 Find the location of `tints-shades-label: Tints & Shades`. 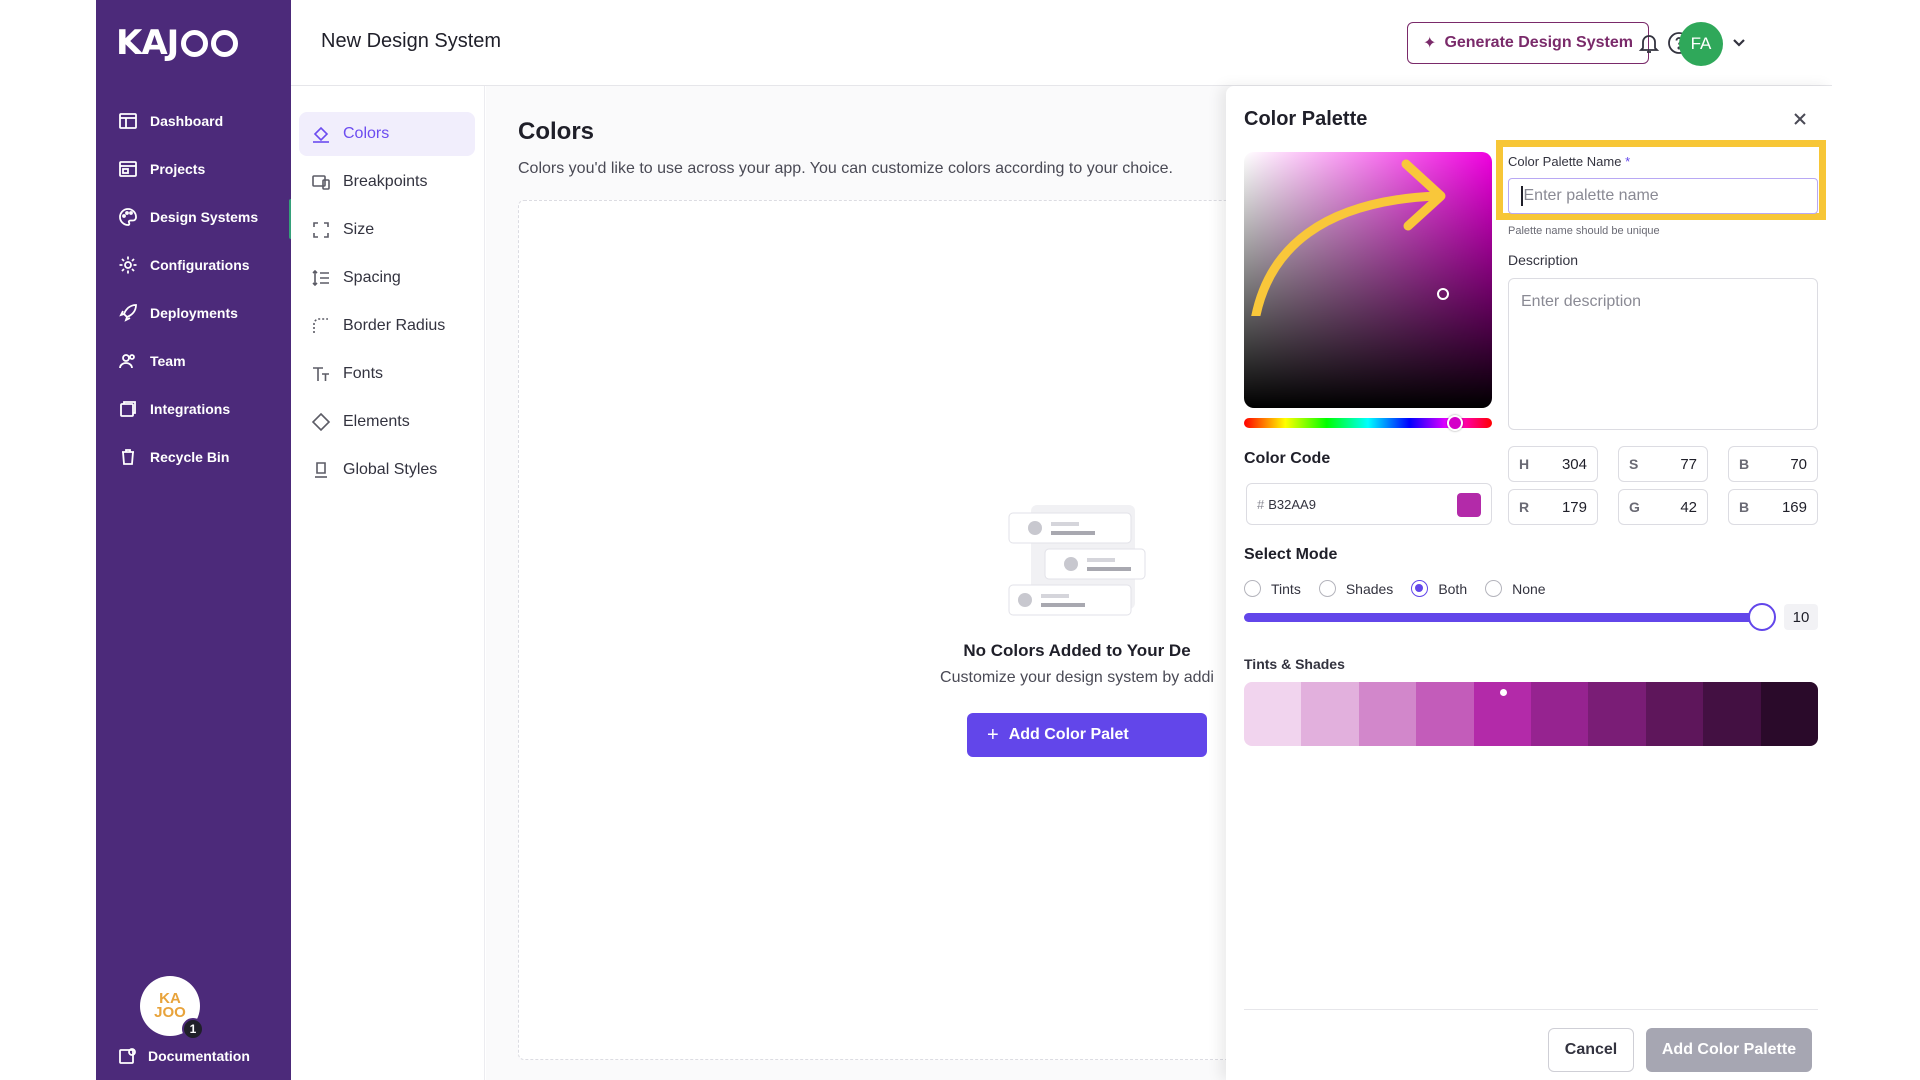

tints-shades-label: Tints & Shades is located at coordinates (1294, 664).